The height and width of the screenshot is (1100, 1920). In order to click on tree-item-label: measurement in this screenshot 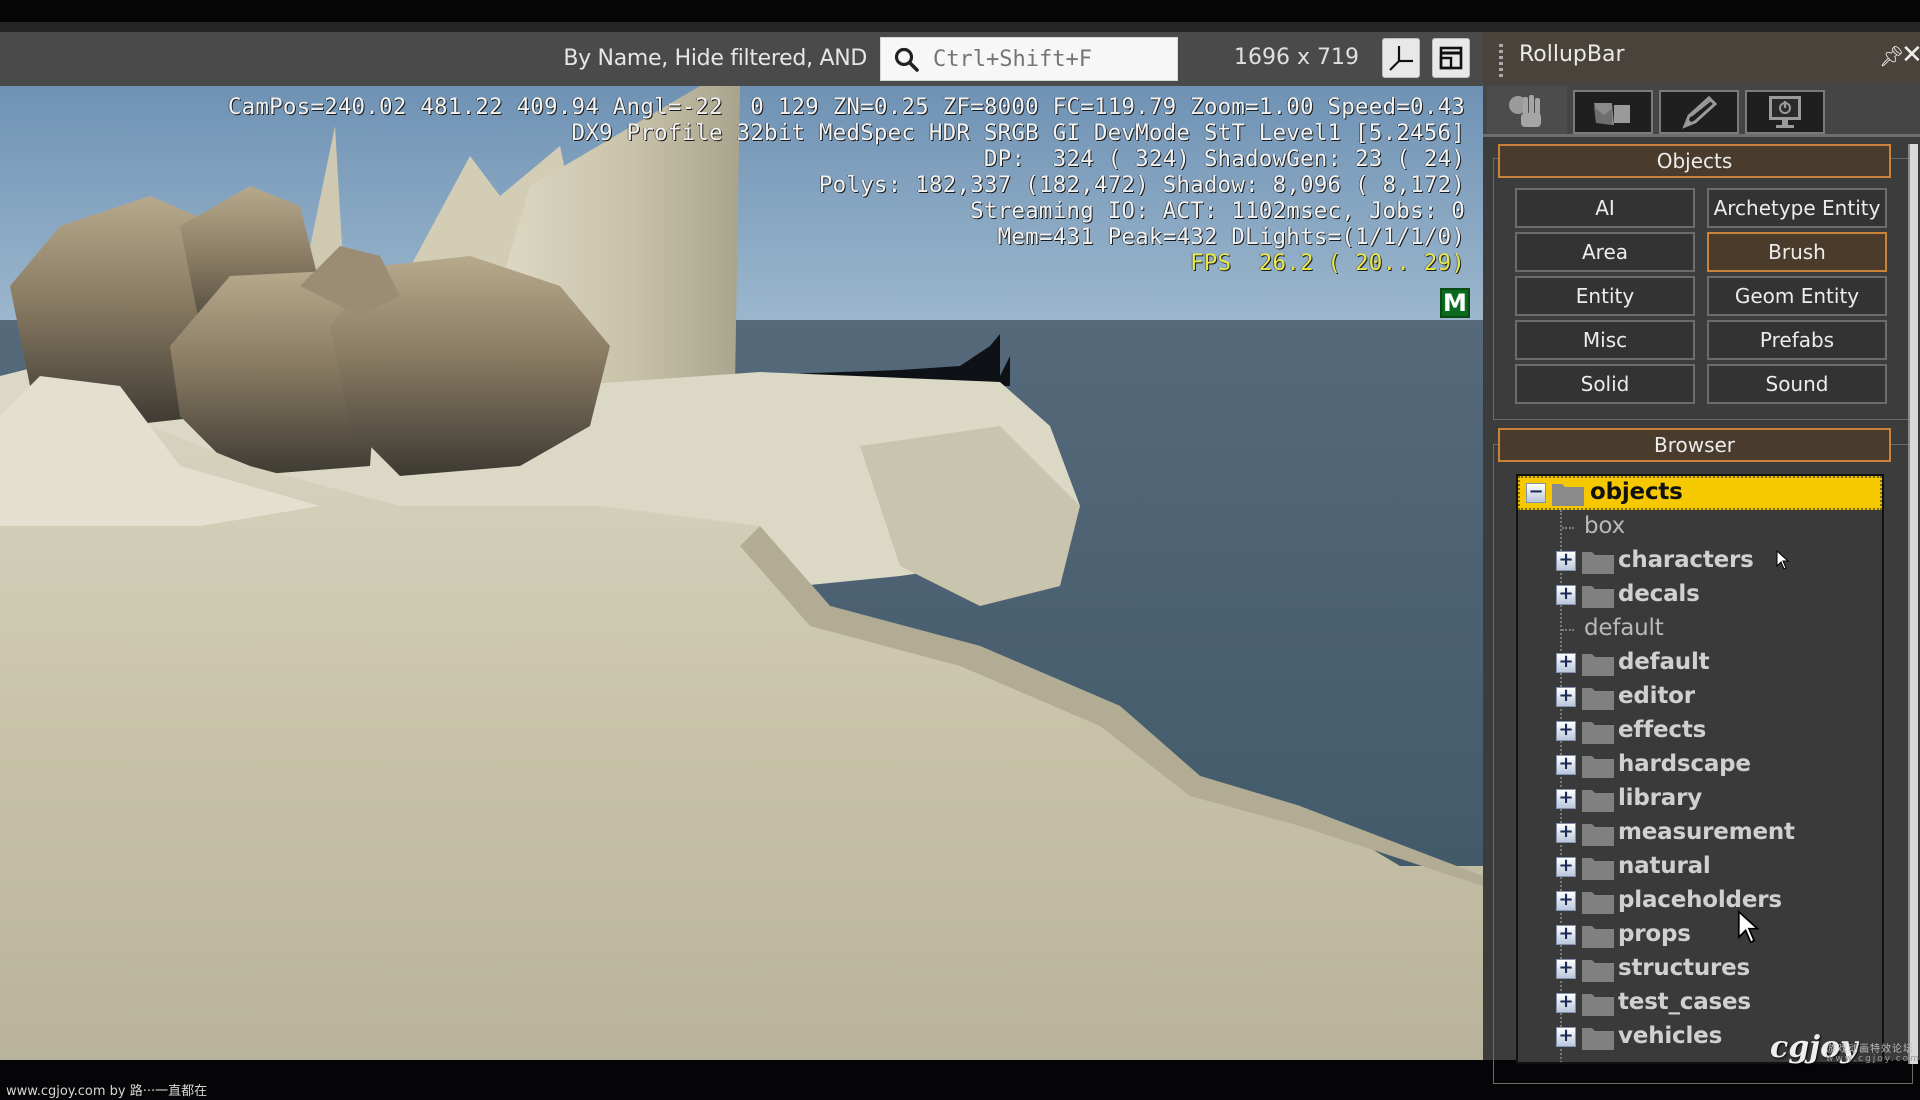, I will do `click(1706, 832)`.